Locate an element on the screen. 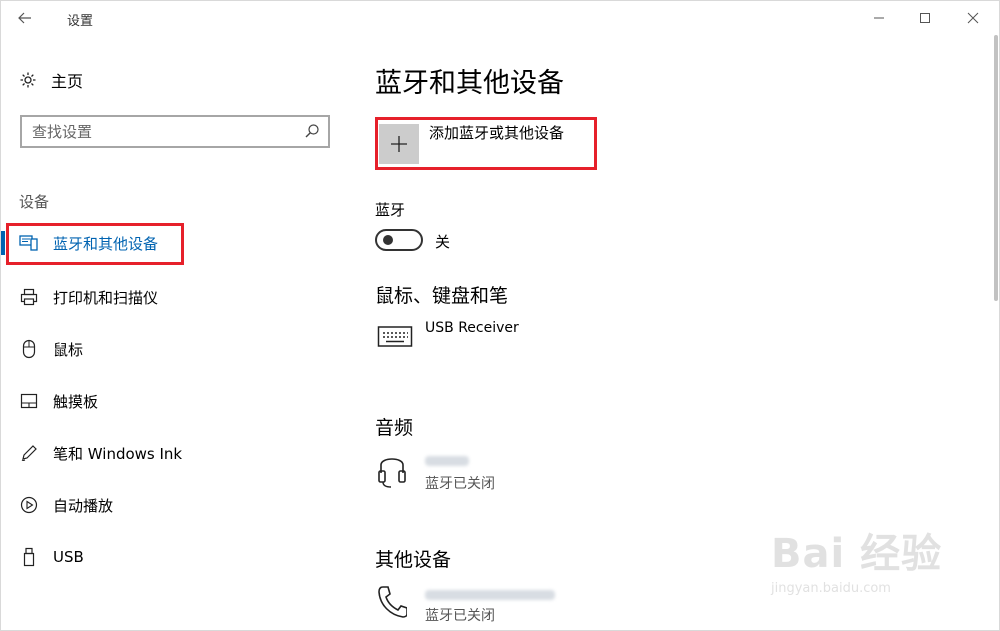 This screenshot has height=631, width=1000. sidebar-item-label: 鼠标 is located at coordinates (68, 349).